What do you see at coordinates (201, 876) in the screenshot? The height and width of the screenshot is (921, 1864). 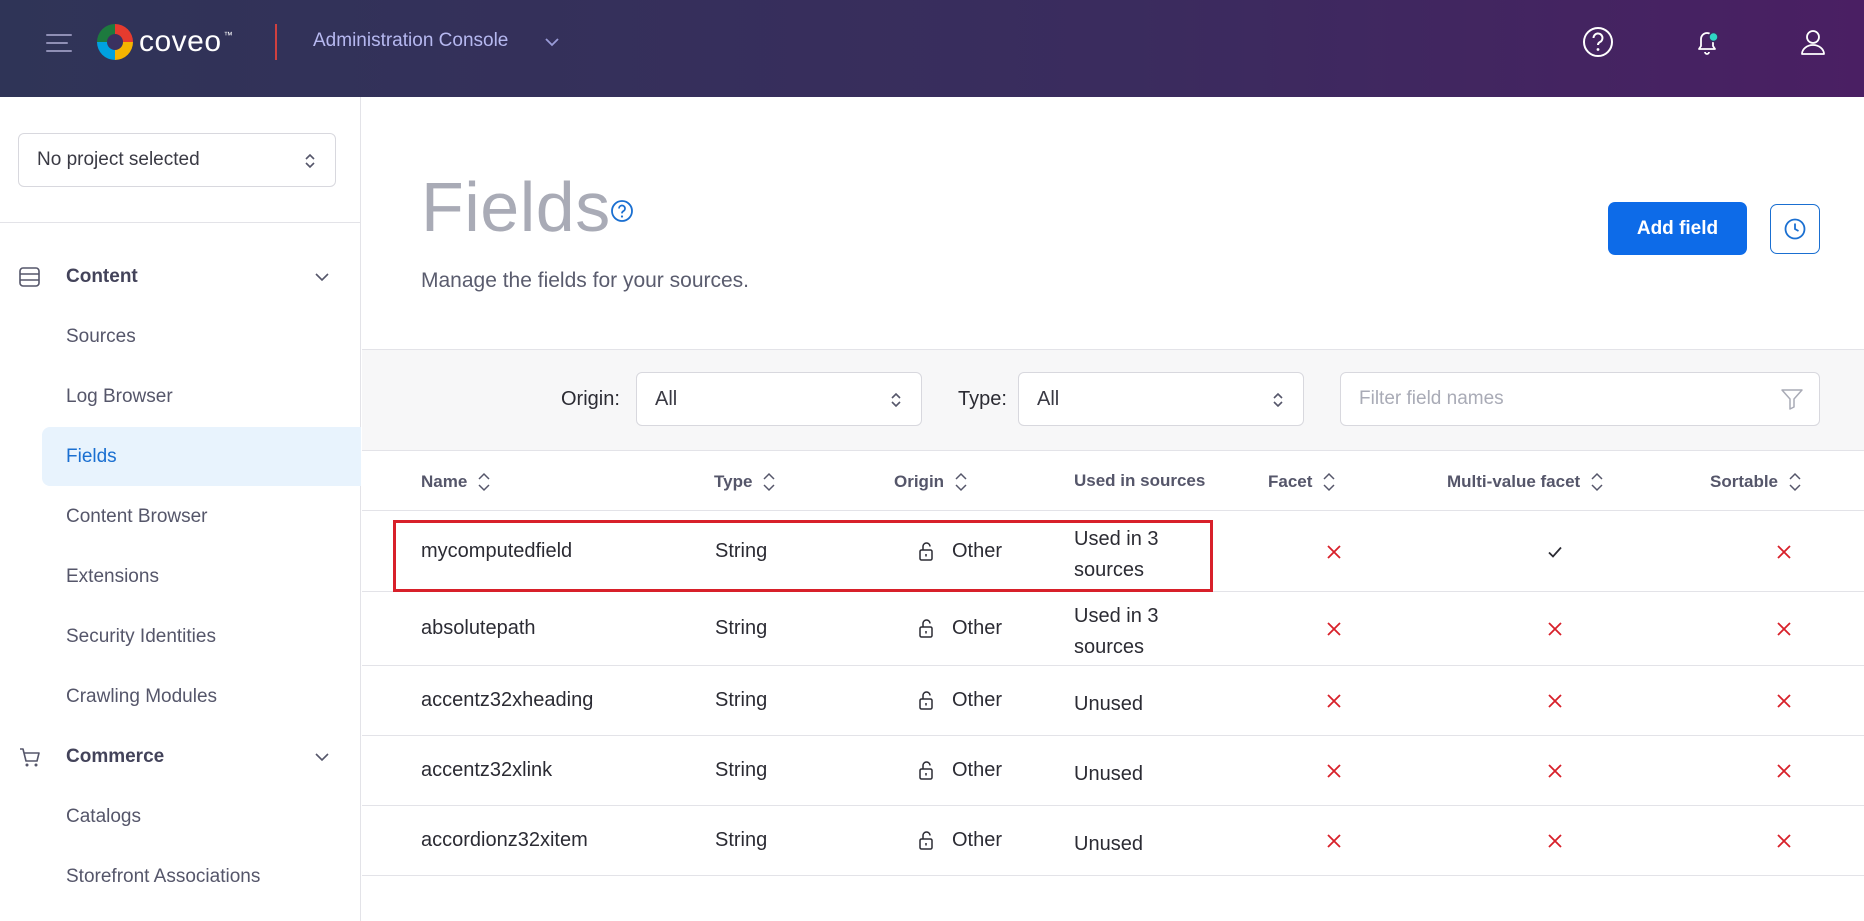 I see `sidebar-item-storefront-associations: Storefront Associations` at bounding box center [201, 876].